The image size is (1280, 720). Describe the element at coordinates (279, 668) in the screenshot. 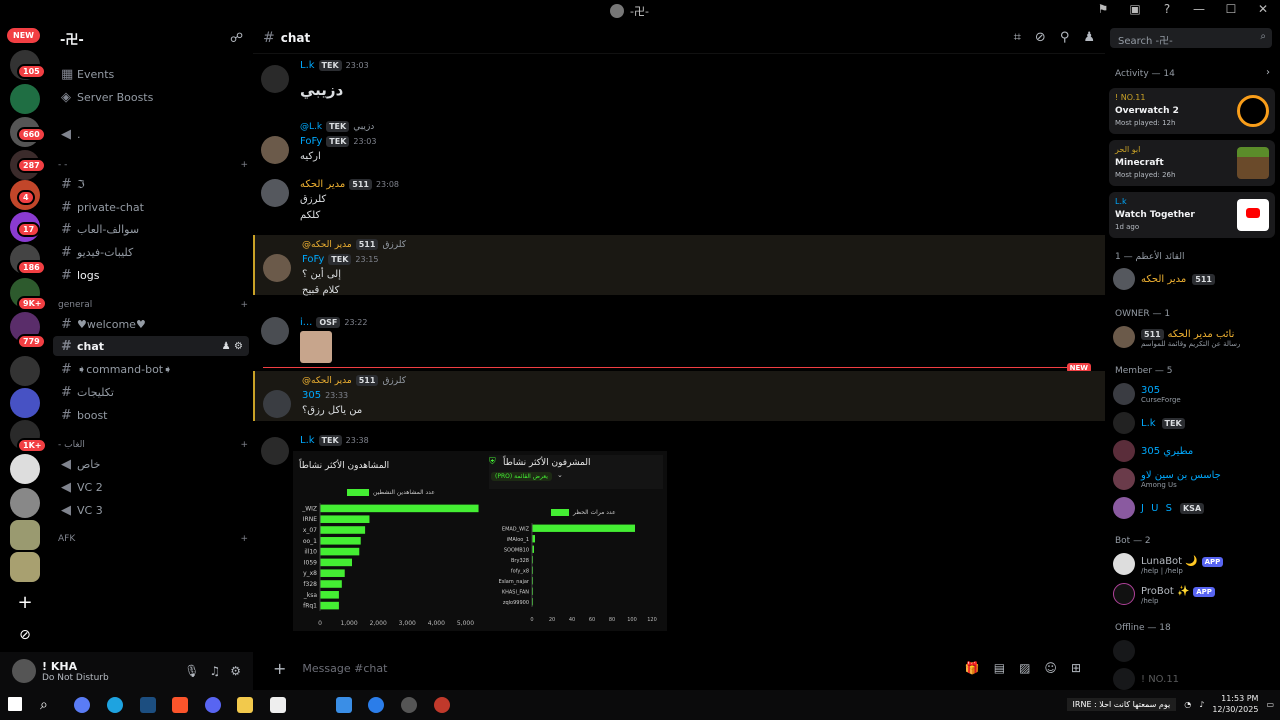

I see `add-attachment-button: +` at that location.